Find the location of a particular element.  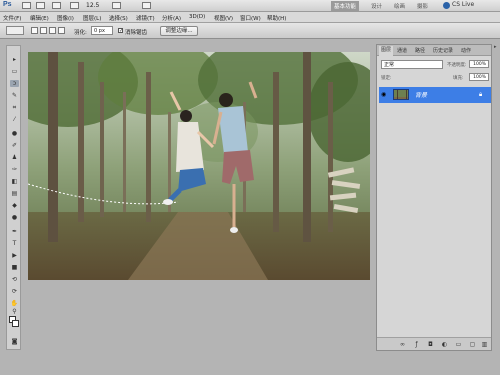

blur-tool-icon: ◆ is located at coordinates (14, 205).